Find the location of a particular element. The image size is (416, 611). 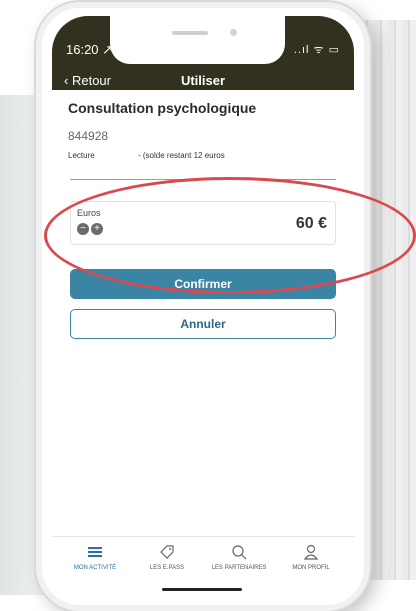

search-icon is located at coordinates (239, 552).